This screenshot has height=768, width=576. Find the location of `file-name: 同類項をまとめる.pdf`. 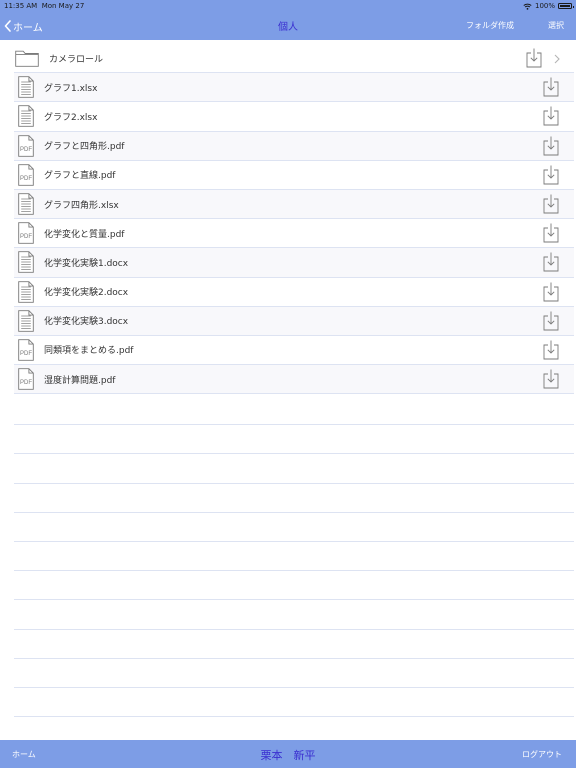

file-name: 同類項をまとめる.pdf is located at coordinates (89, 351).